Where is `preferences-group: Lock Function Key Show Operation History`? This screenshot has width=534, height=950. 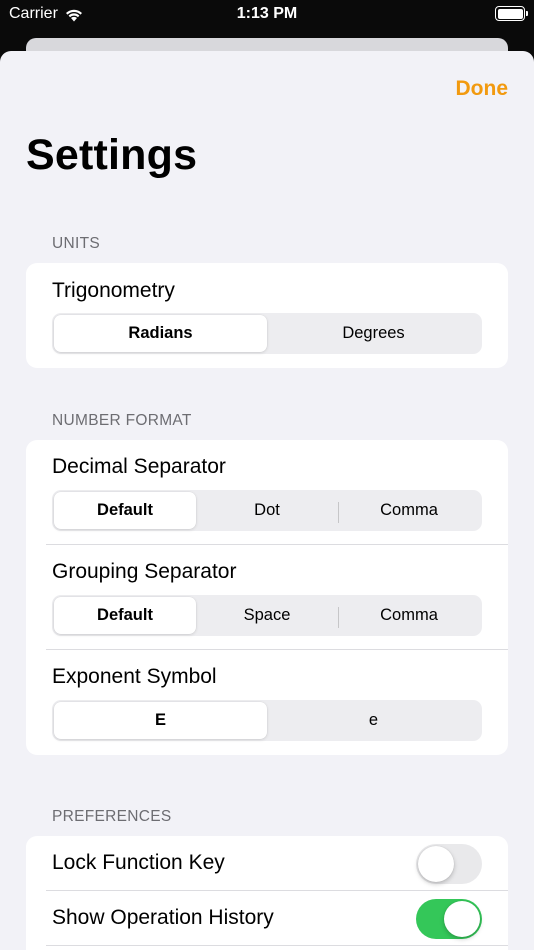
preferences-group: Lock Function Key Show Operation History is located at coordinates (267, 893).